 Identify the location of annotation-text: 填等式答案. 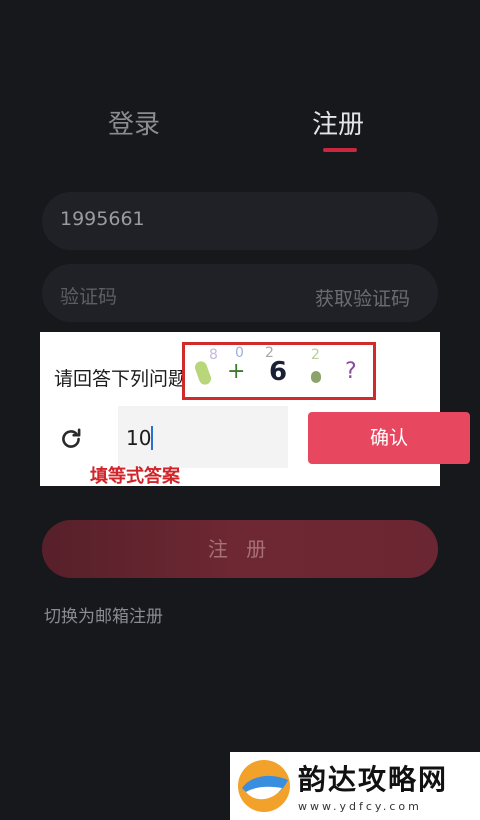
(135, 476).